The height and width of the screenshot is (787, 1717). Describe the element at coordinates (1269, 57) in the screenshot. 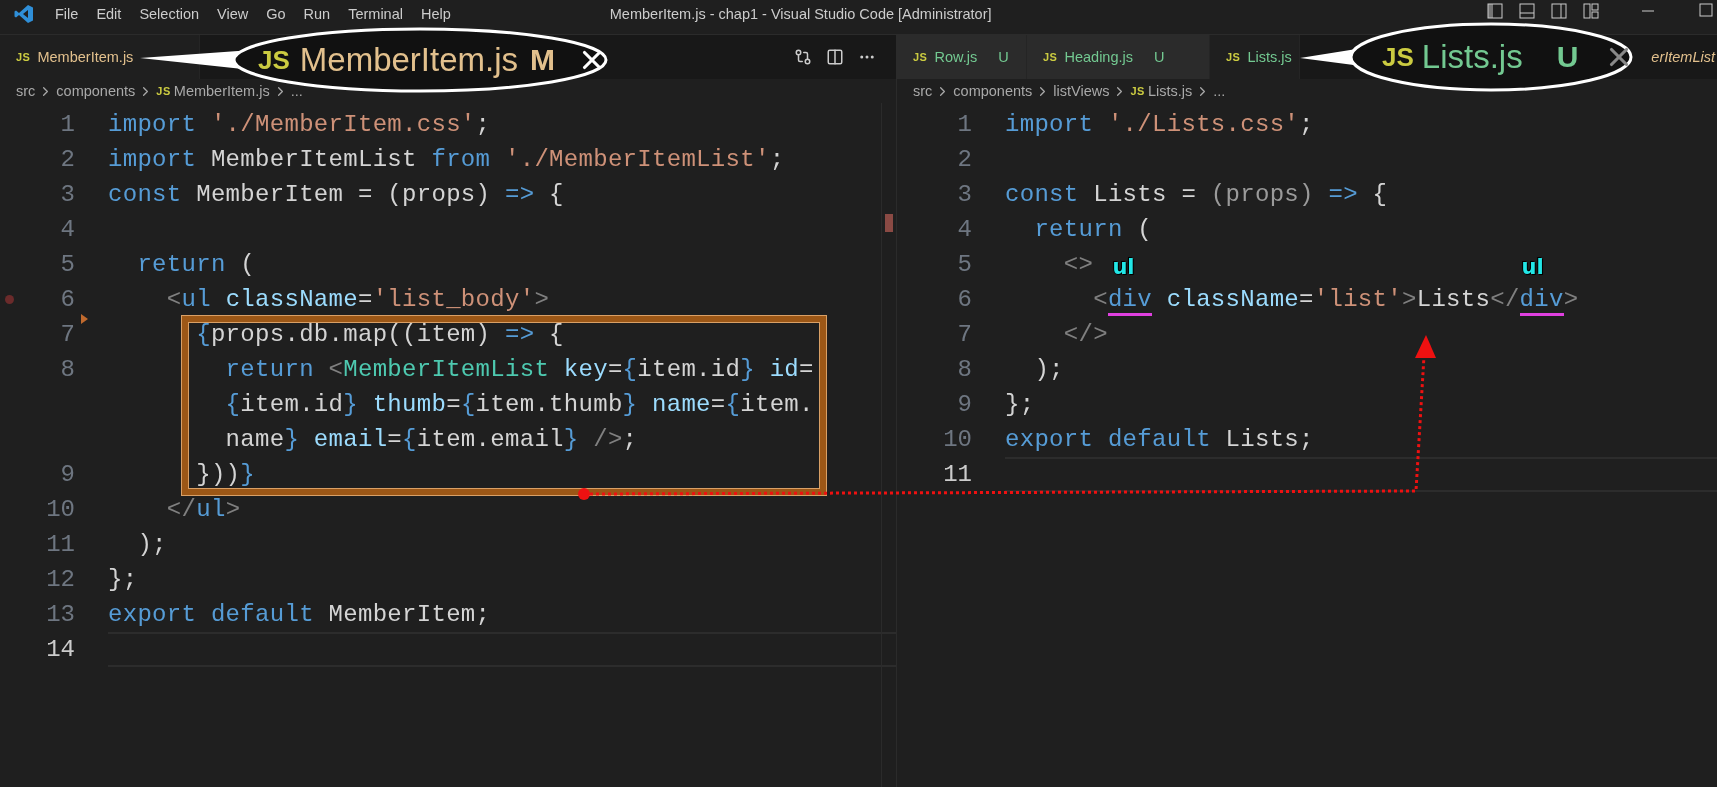

I see `tab-label: Lists.js` at that location.